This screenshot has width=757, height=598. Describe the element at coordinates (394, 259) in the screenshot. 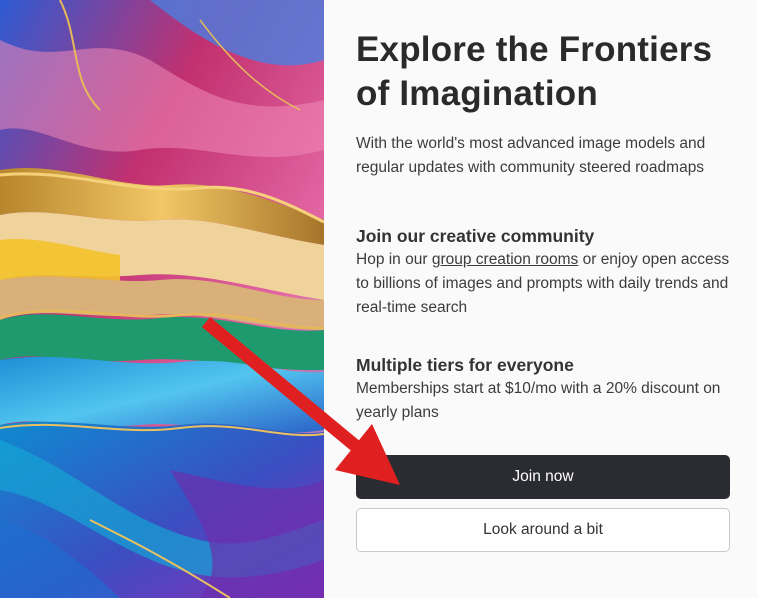

I see `community-body-start: Hop in our` at that location.